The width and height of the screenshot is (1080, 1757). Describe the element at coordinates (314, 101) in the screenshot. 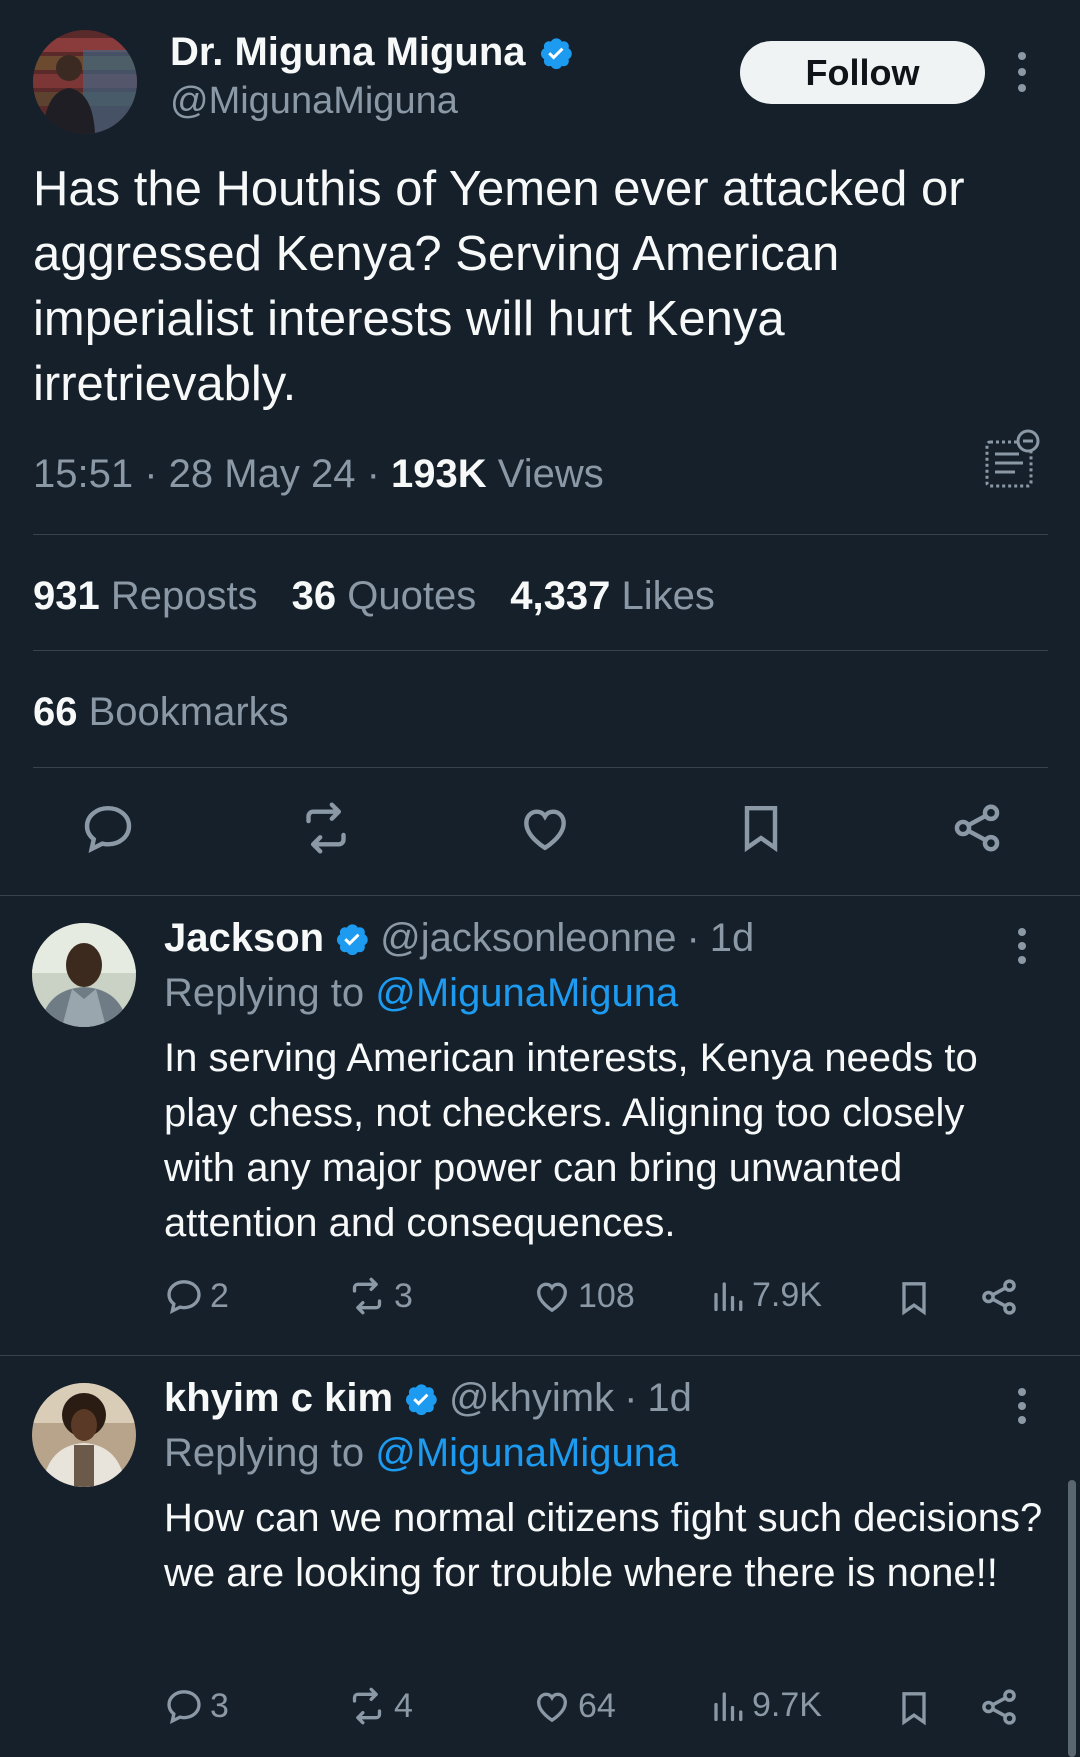

I see `author-handle: @MigunaMiguna` at that location.